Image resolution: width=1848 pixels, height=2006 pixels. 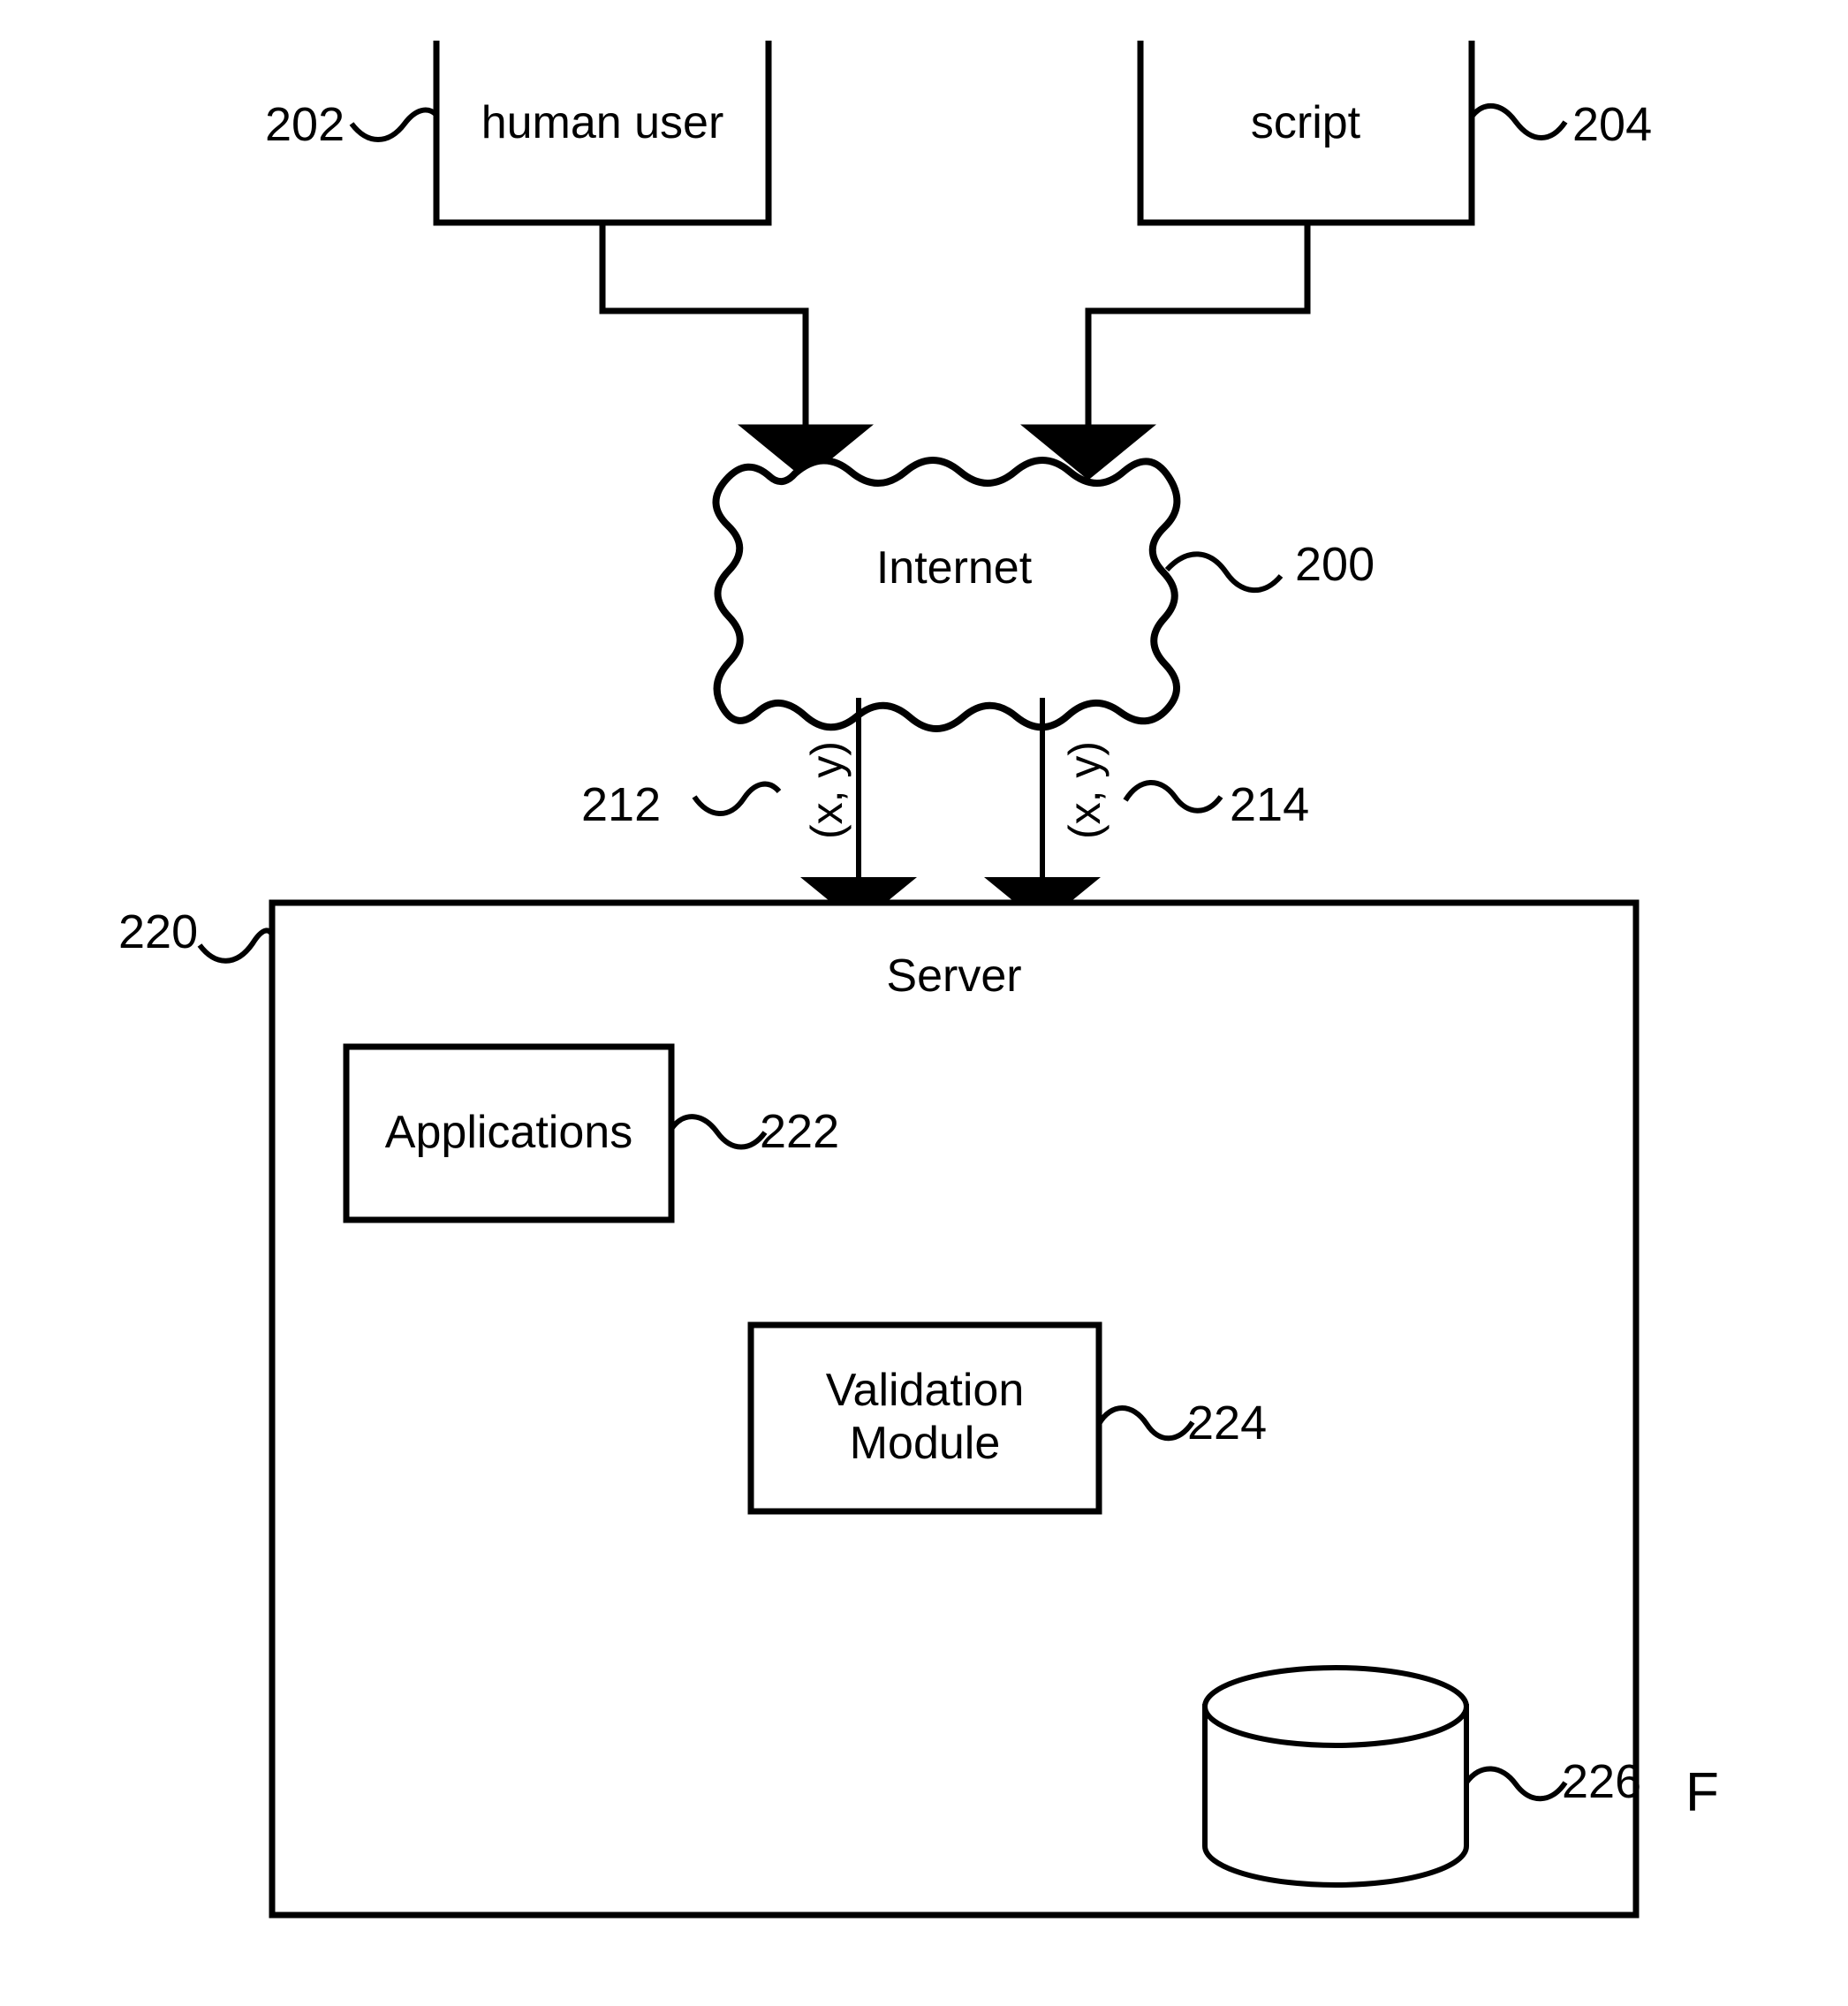 What do you see at coordinates (954, 568) in the screenshot?
I see `internet-label: Internet` at bounding box center [954, 568].